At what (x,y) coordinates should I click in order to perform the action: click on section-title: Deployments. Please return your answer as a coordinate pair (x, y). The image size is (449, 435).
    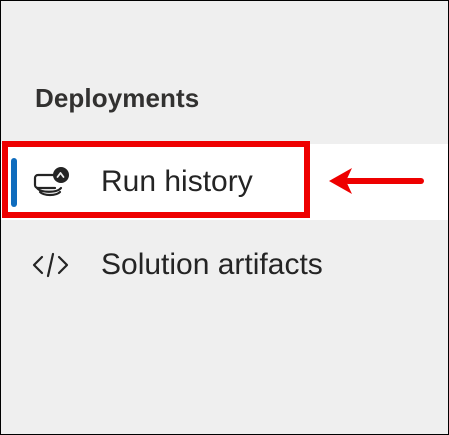
    Looking at the image, I should click on (117, 98).